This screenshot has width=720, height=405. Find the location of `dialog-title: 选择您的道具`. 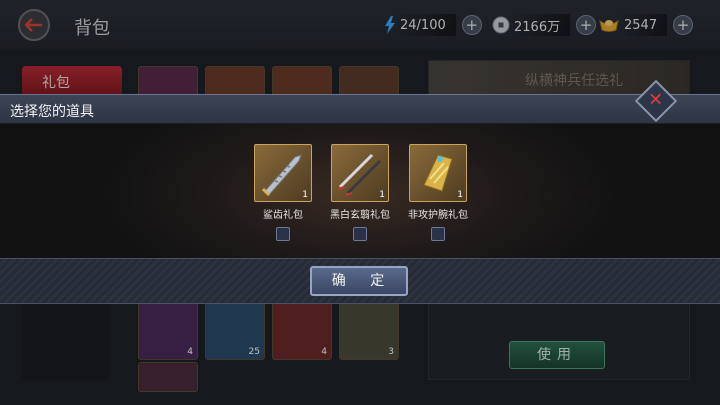

dialog-title: 选择您的道具 is located at coordinates (52, 112).